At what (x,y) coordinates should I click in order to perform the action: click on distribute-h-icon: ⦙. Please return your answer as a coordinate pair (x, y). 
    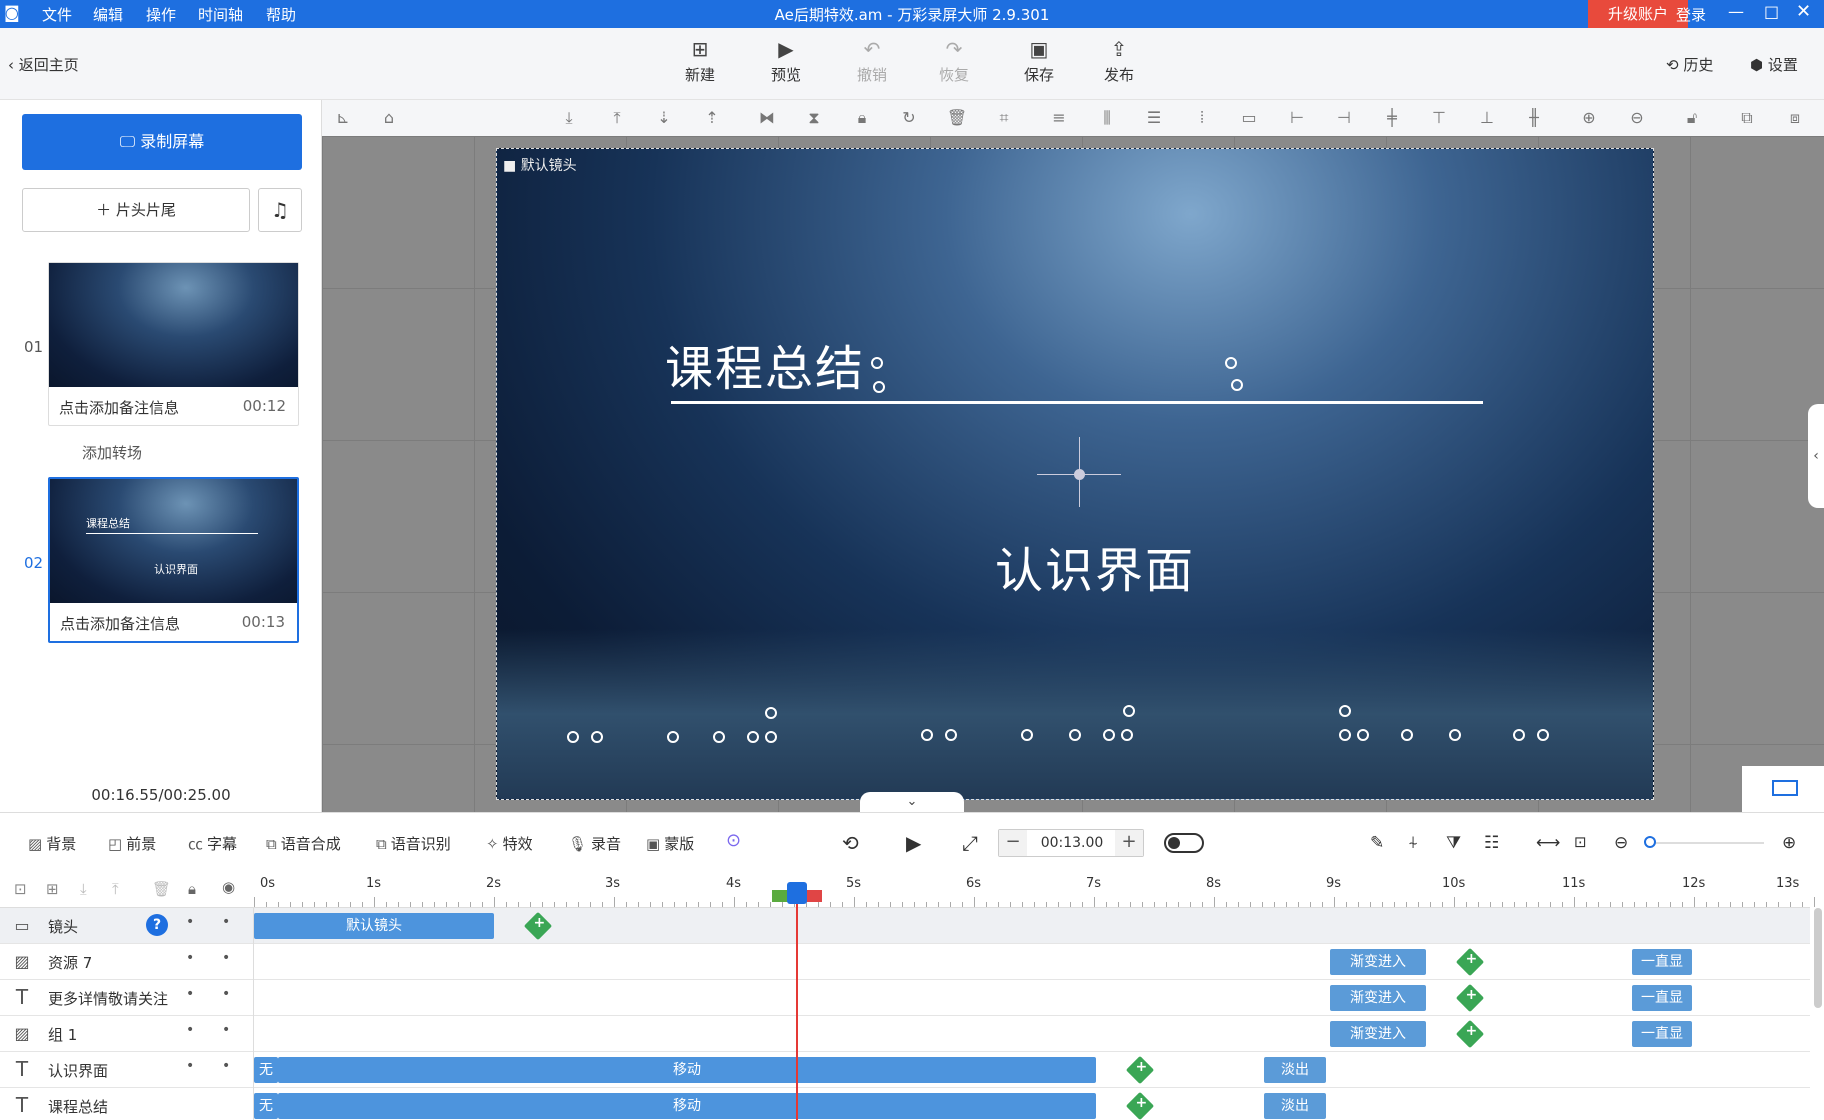
    Looking at the image, I should click on (1202, 118).